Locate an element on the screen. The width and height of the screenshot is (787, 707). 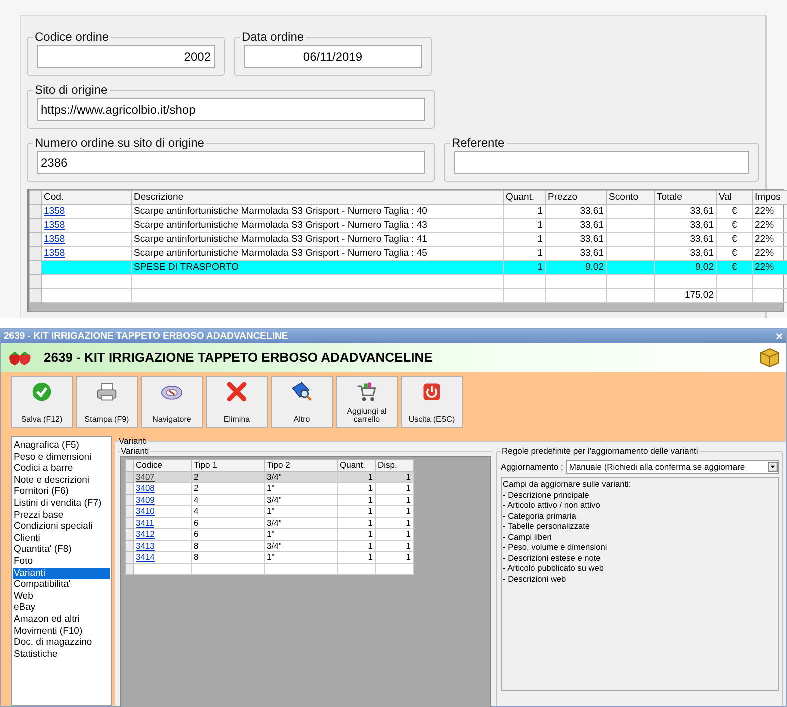
sidebar-item: Foto is located at coordinates (61, 562).